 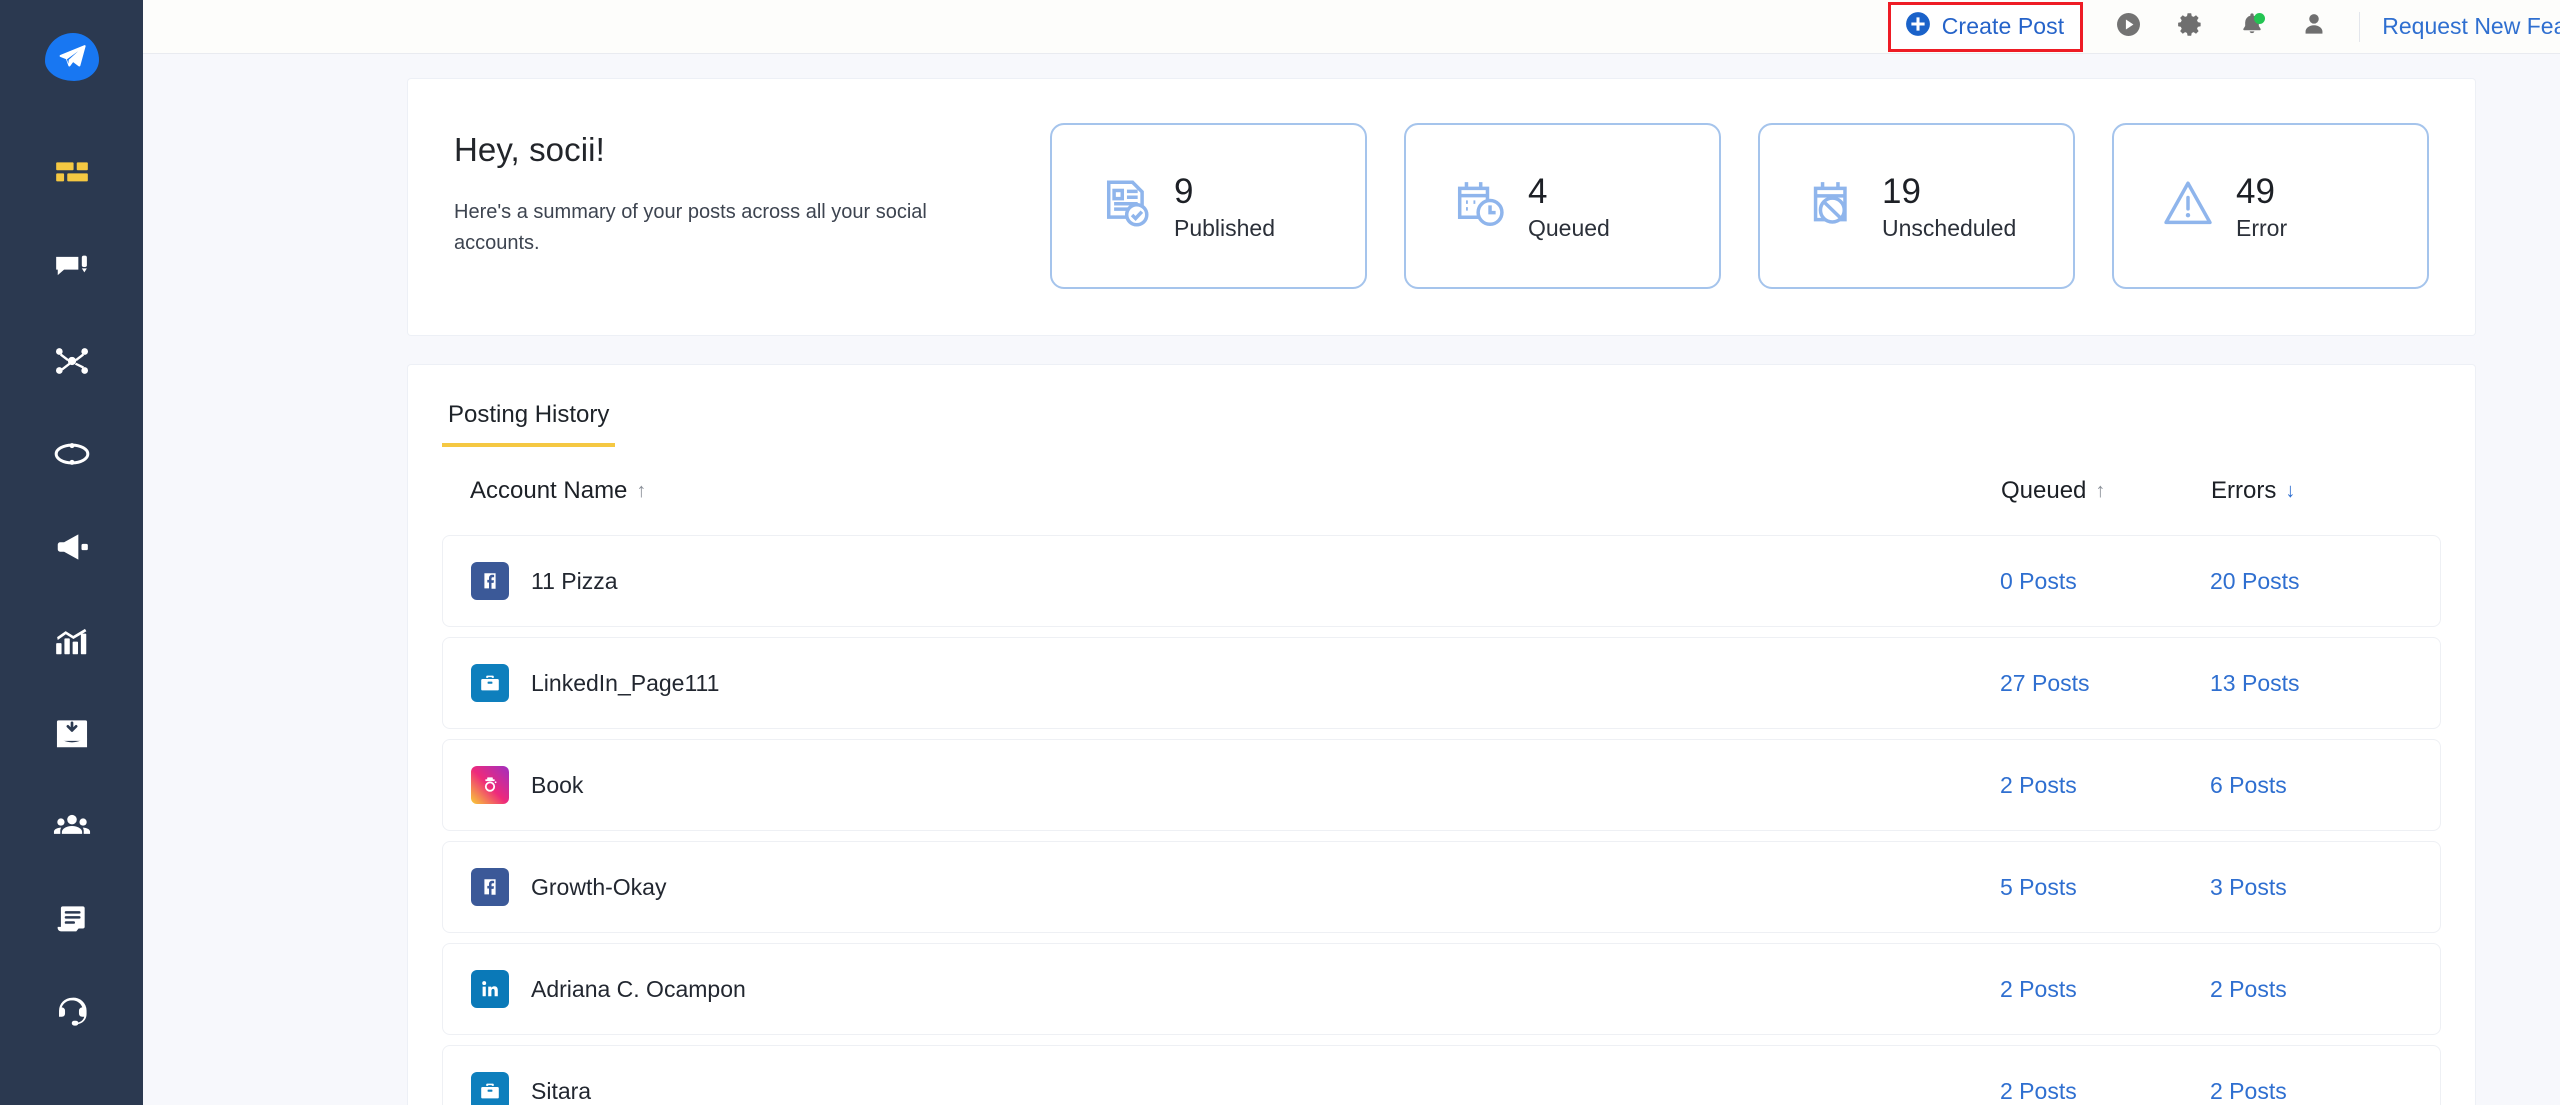 What do you see at coordinates (1834, 206) in the screenshot?
I see `calendar-blocked-icon` at bounding box center [1834, 206].